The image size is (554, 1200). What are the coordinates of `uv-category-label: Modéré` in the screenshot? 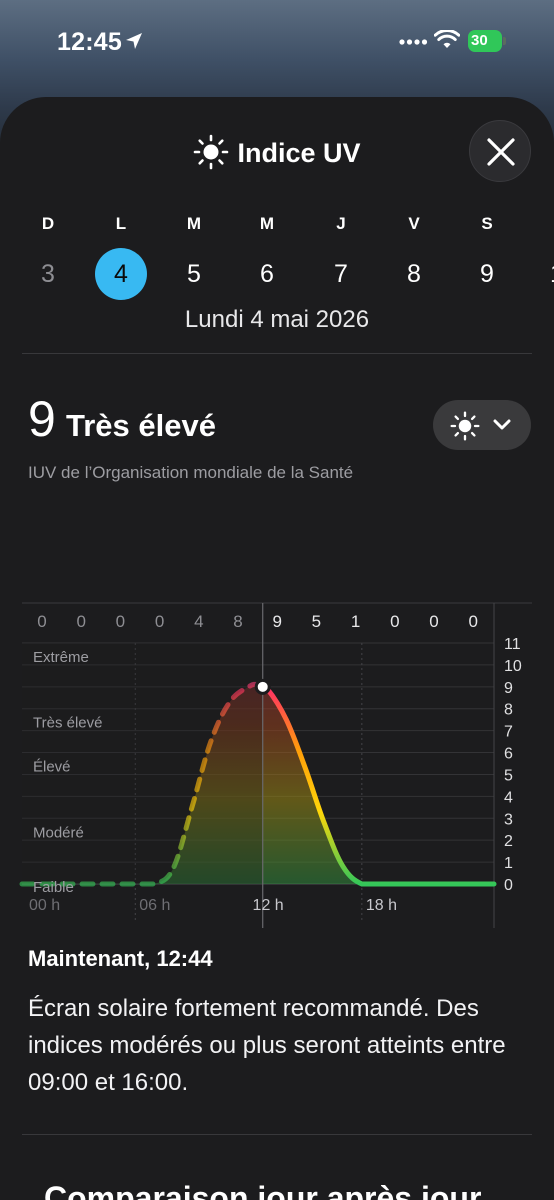 It's located at (58, 832).